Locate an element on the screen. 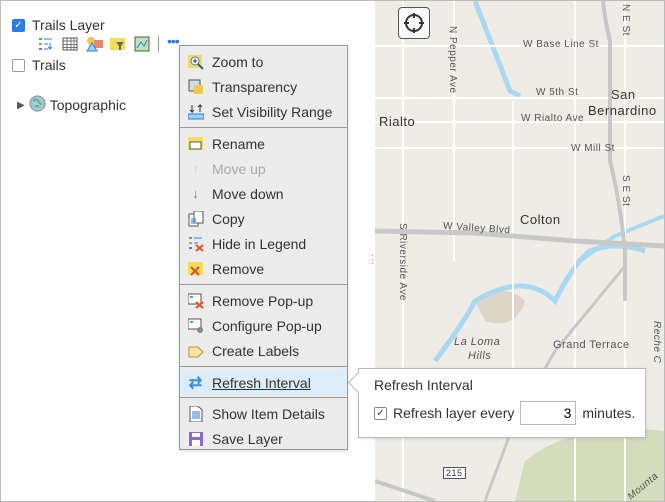 The width and height of the screenshot is (665, 502). unit-label: minutes. is located at coordinates (609, 413).